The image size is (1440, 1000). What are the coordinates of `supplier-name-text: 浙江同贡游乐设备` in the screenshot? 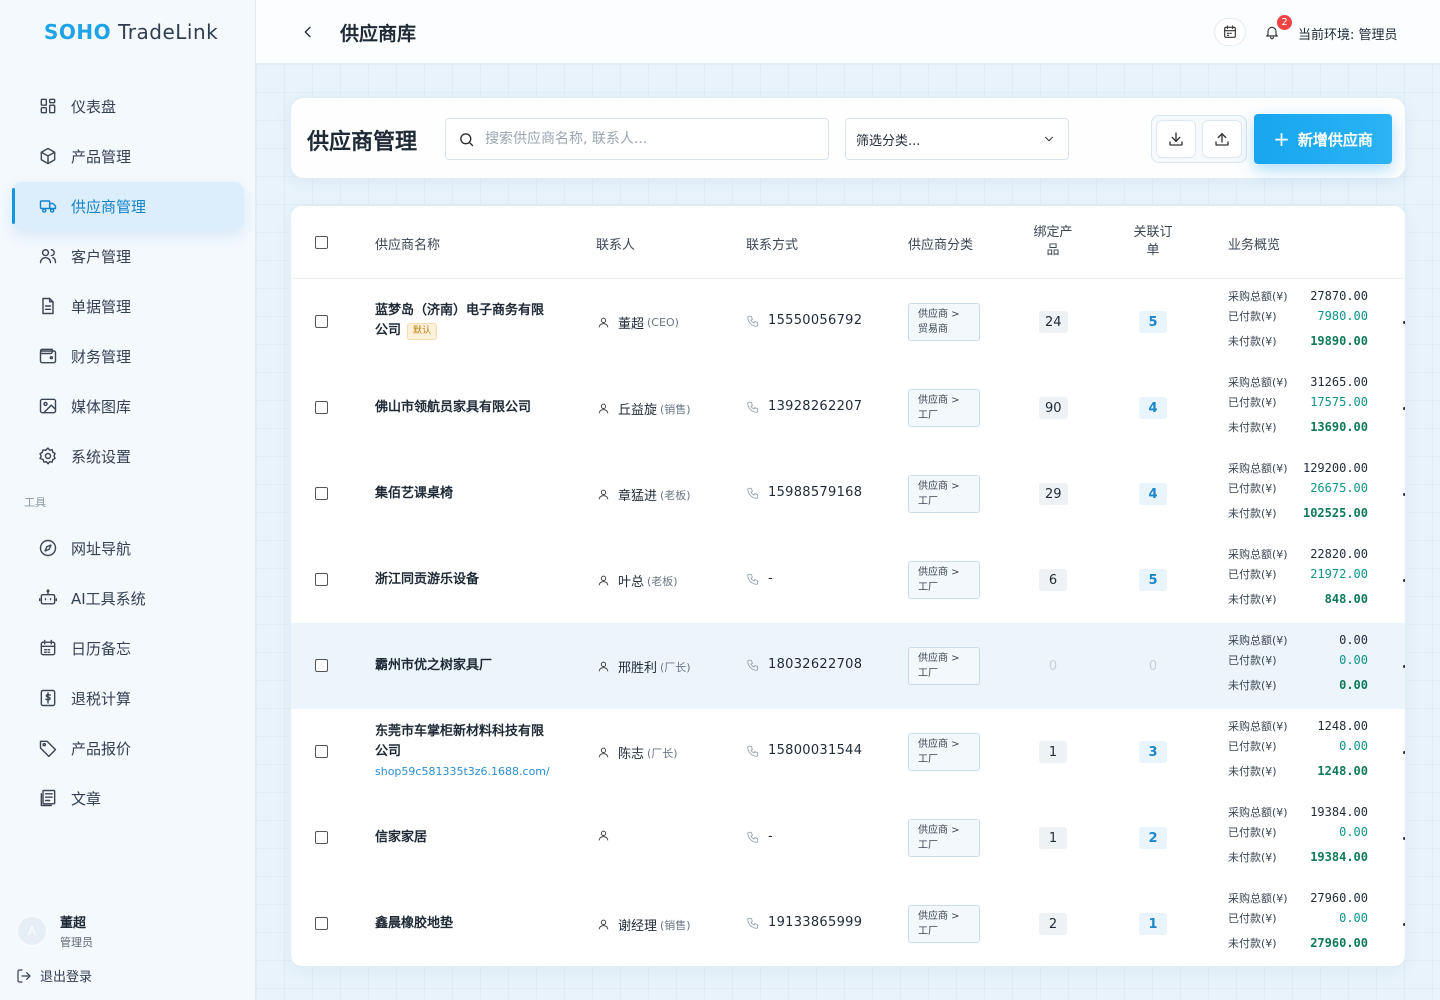 It's located at (427, 579).